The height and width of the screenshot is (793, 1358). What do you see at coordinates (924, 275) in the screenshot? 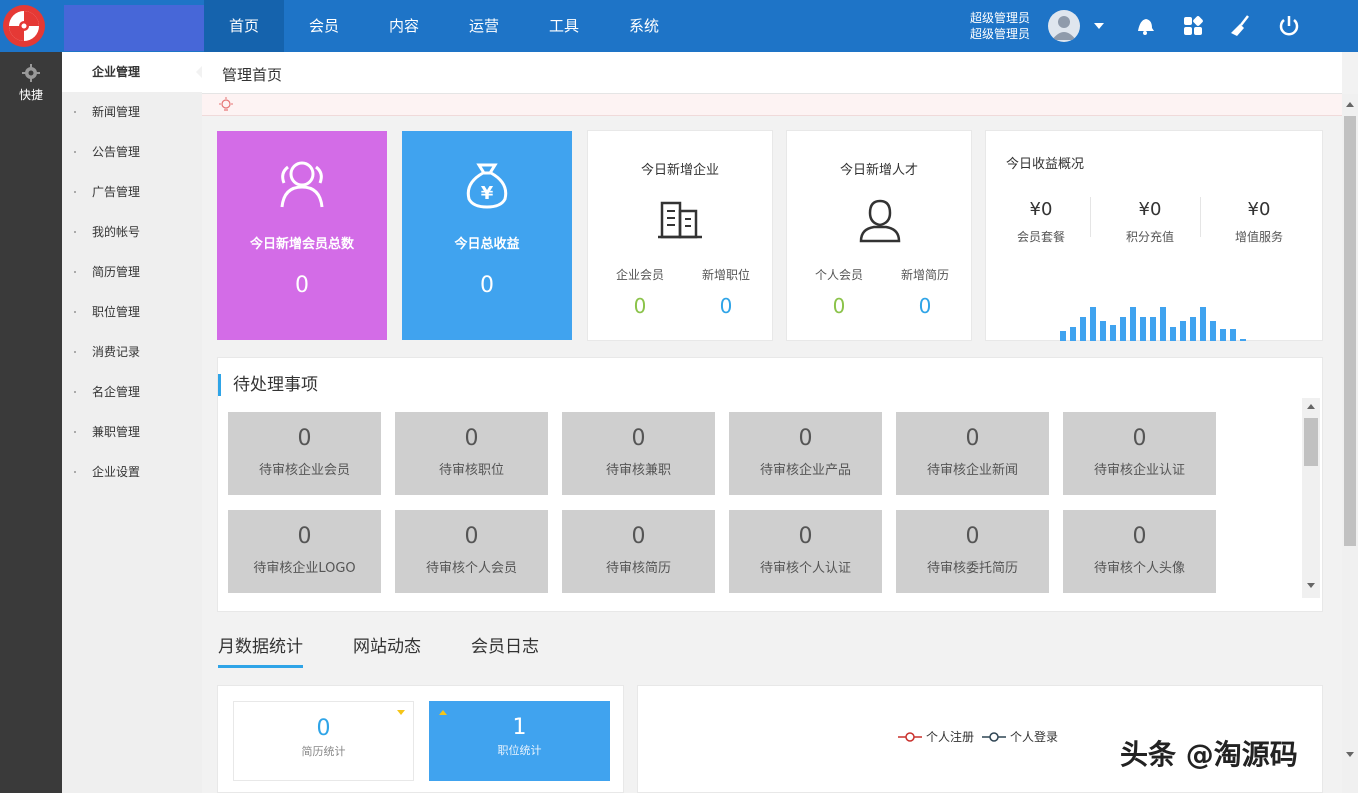
I see `stat-sub-label: 新增简历` at bounding box center [924, 275].